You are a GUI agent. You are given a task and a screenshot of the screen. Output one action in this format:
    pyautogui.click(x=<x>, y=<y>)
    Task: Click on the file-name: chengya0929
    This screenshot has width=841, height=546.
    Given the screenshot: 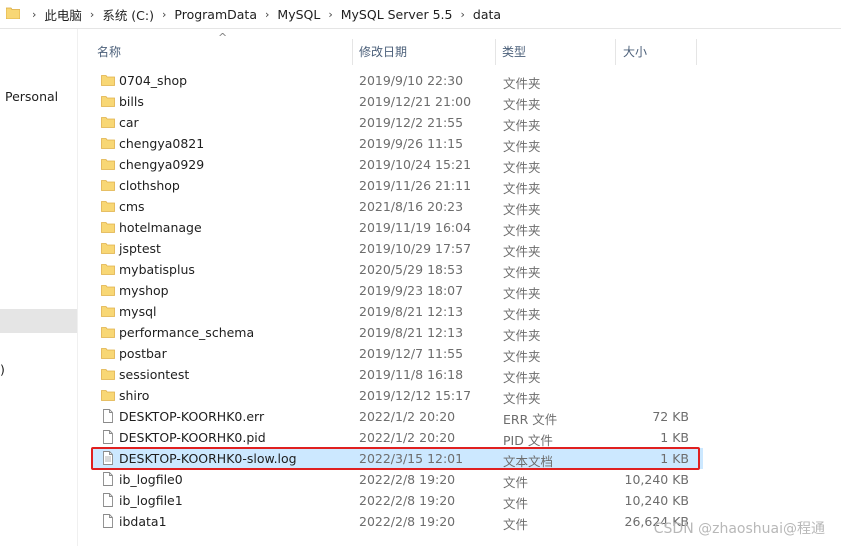 What is the action you would take?
    pyautogui.click(x=162, y=164)
    